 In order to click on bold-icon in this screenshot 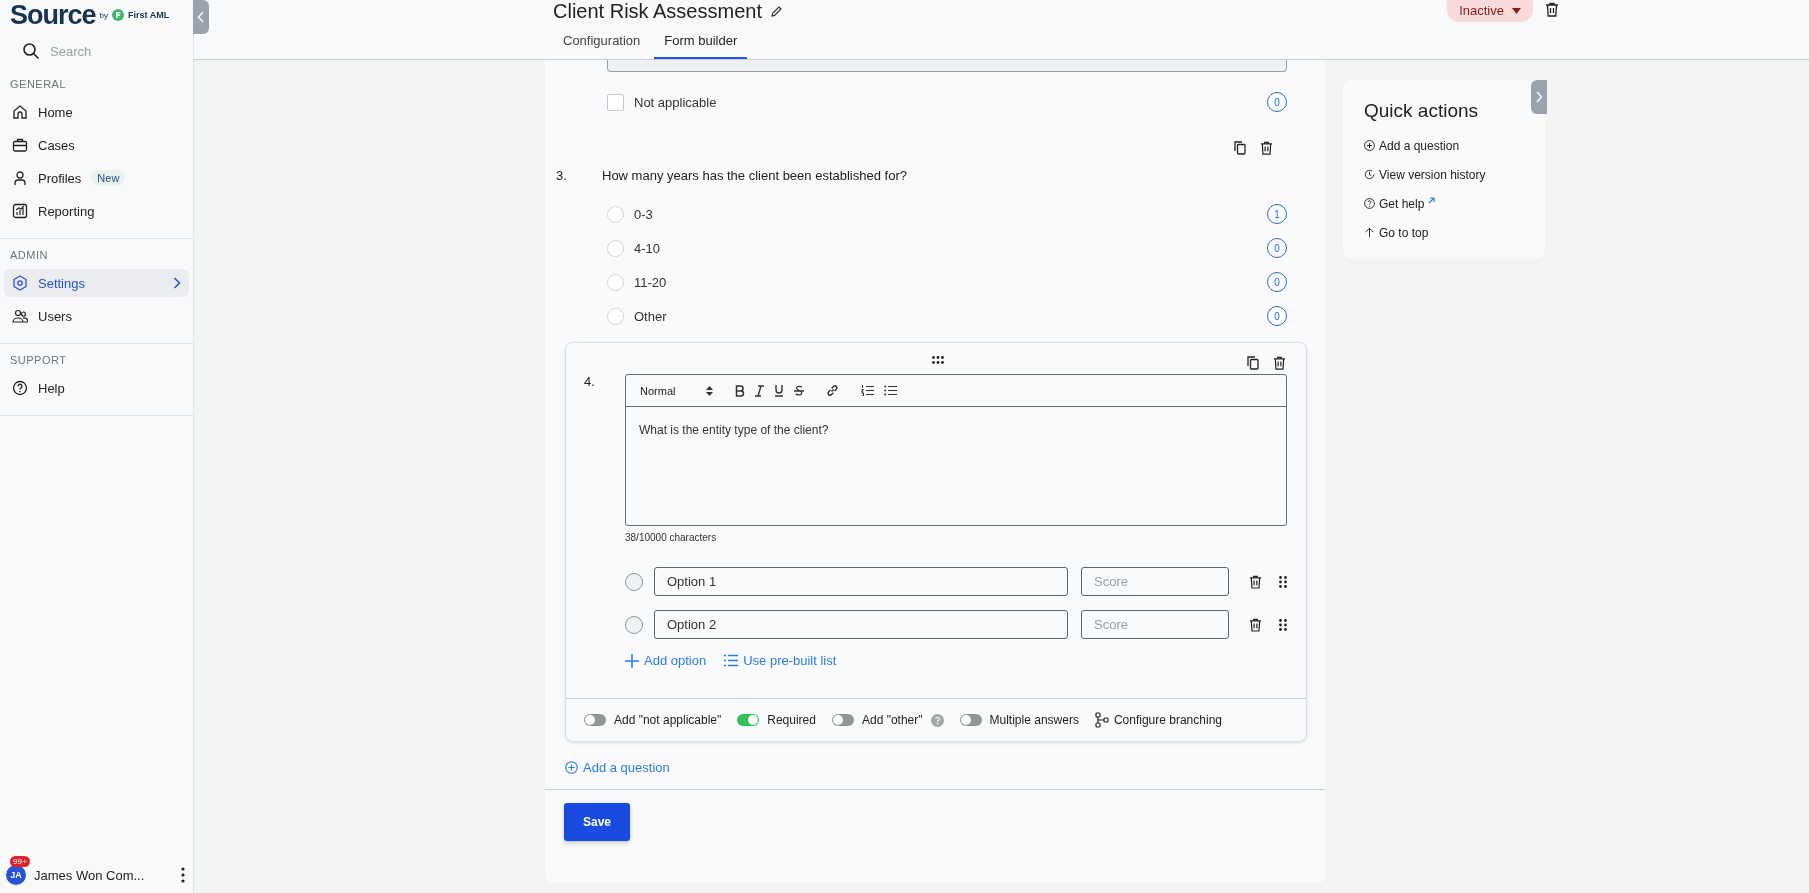, I will do `click(740, 390)`.